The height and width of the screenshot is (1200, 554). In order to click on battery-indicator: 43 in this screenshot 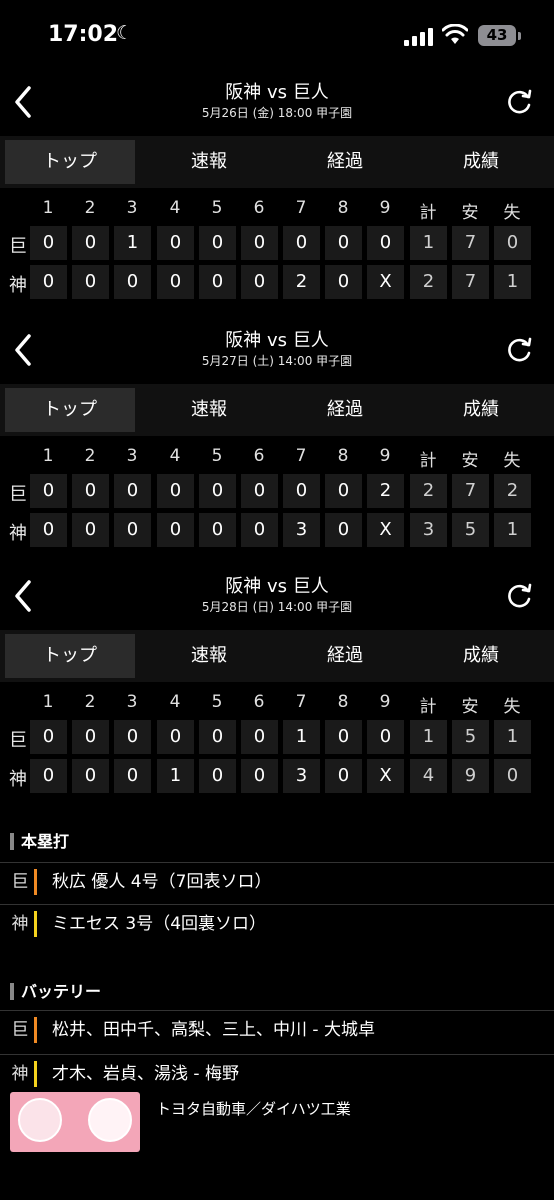, I will do `click(497, 35)`.